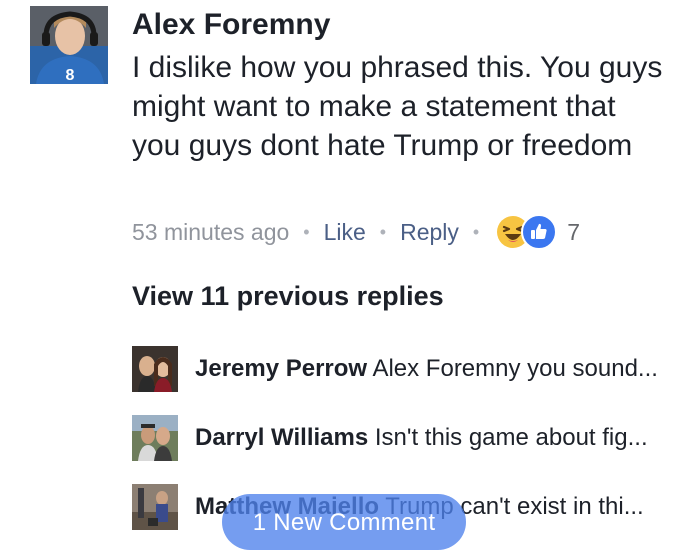  I want to click on comment-timestamp: 53 minutes ago, so click(210, 232).